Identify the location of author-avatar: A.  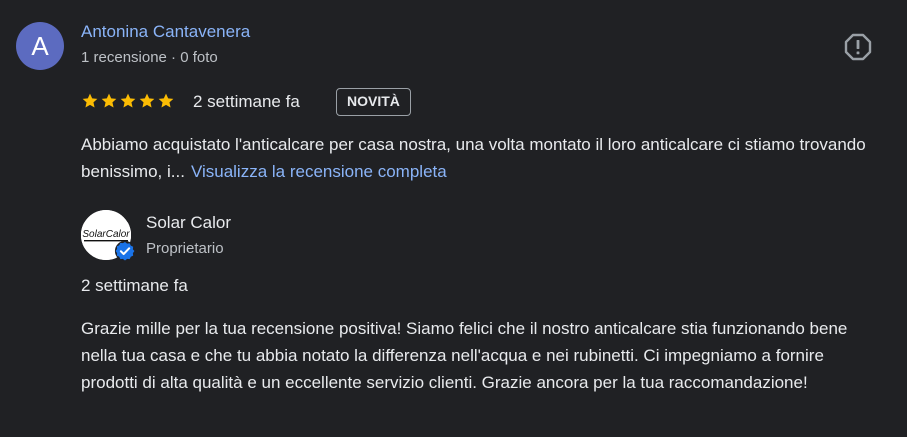
(40, 46).